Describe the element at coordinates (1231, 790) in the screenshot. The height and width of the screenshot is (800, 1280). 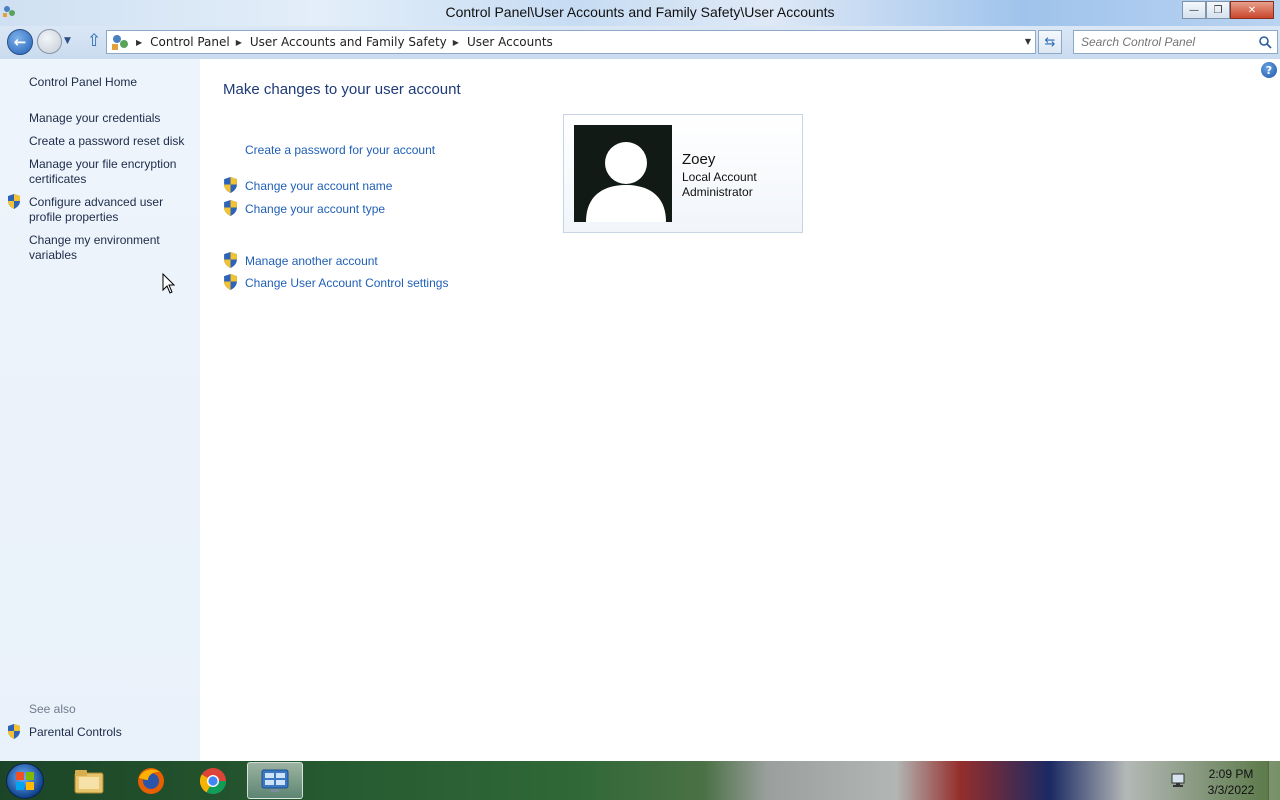
I see `clock-date: 3/3/2022` at that location.